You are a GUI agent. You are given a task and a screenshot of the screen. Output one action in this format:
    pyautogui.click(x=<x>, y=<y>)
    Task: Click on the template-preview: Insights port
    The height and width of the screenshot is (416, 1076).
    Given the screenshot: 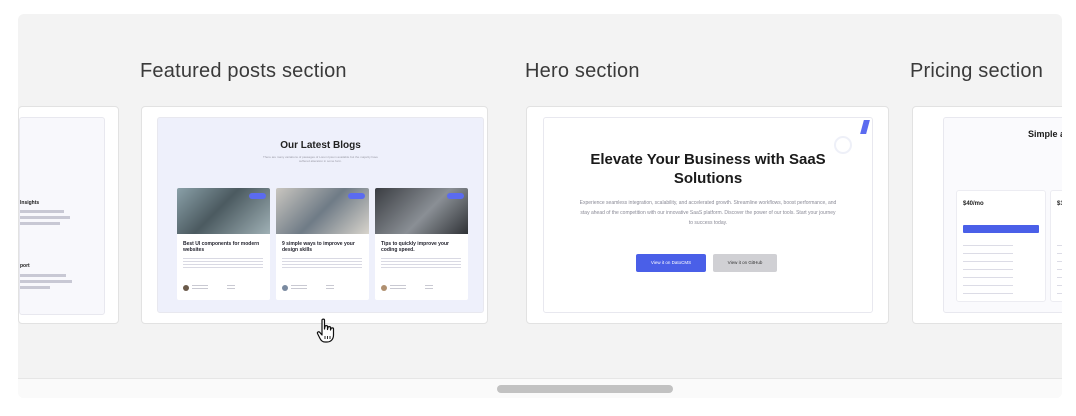 What is the action you would take?
    pyautogui.click(x=62, y=216)
    